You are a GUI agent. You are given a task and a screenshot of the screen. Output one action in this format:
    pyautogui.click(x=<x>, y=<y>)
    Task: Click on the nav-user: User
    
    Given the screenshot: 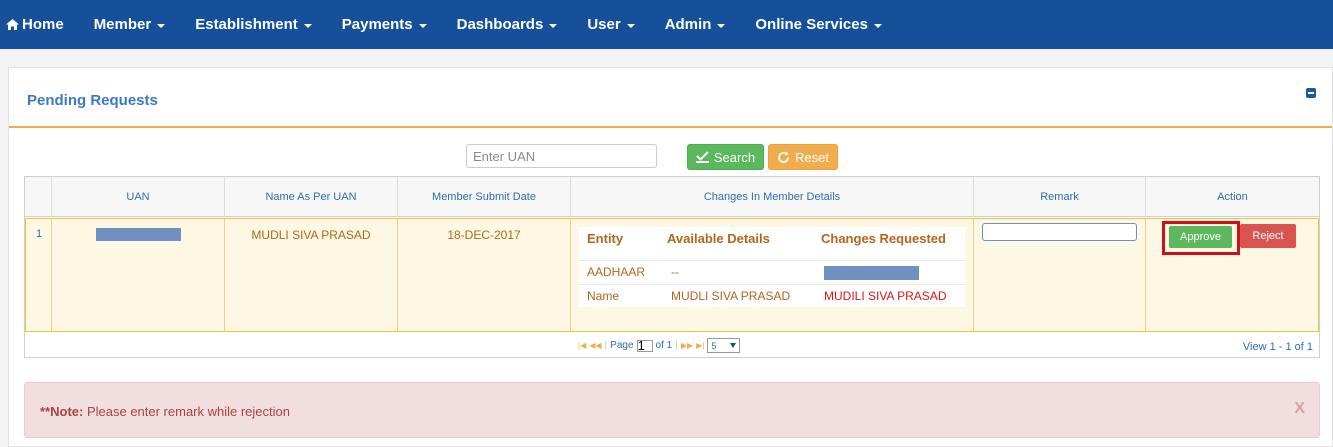 What is the action you would take?
    pyautogui.click(x=610, y=24)
    